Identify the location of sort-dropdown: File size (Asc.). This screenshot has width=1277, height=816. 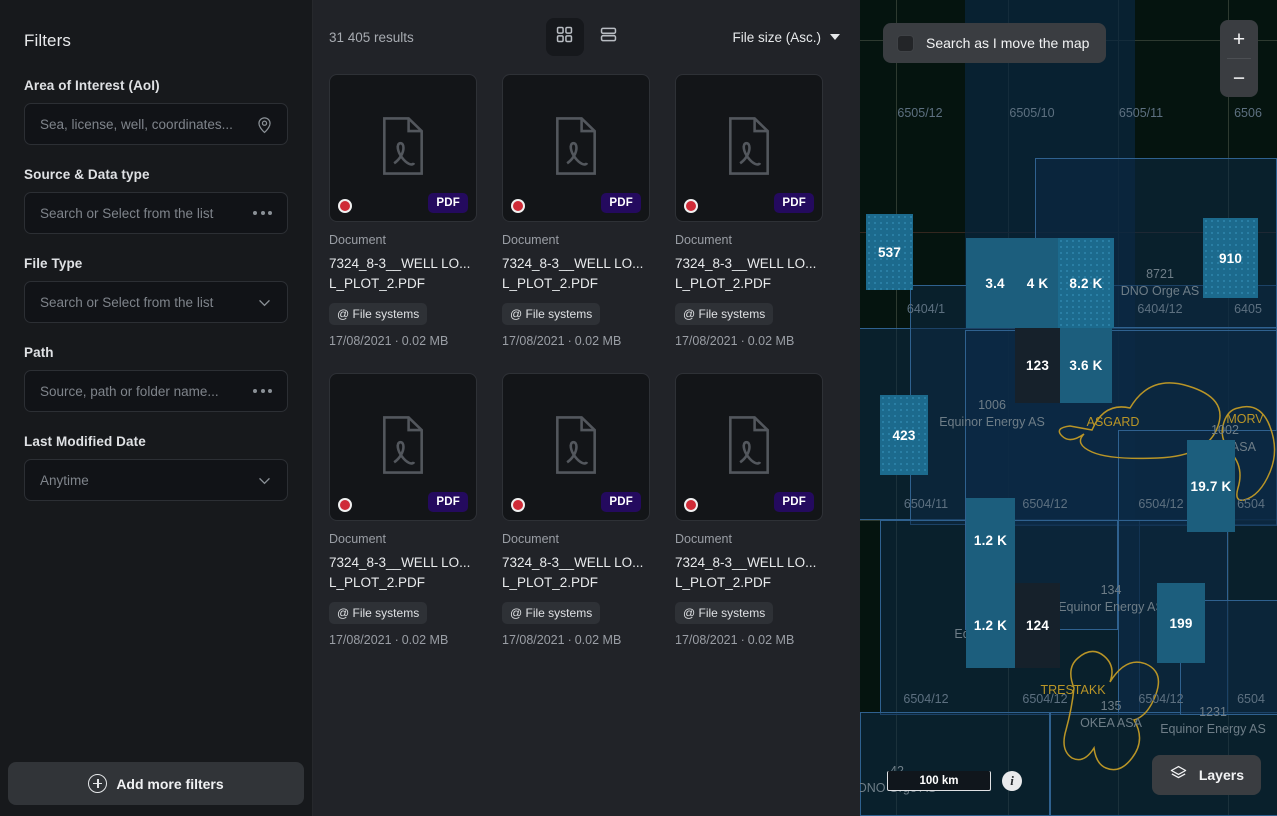
(786, 37).